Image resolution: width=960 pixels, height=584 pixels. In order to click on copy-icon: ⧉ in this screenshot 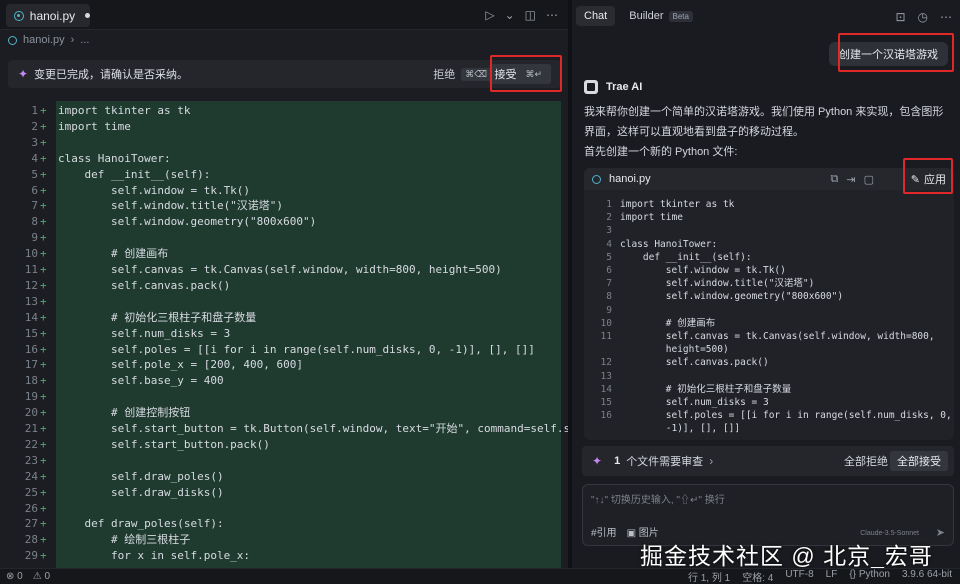, I will do `click(835, 179)`.